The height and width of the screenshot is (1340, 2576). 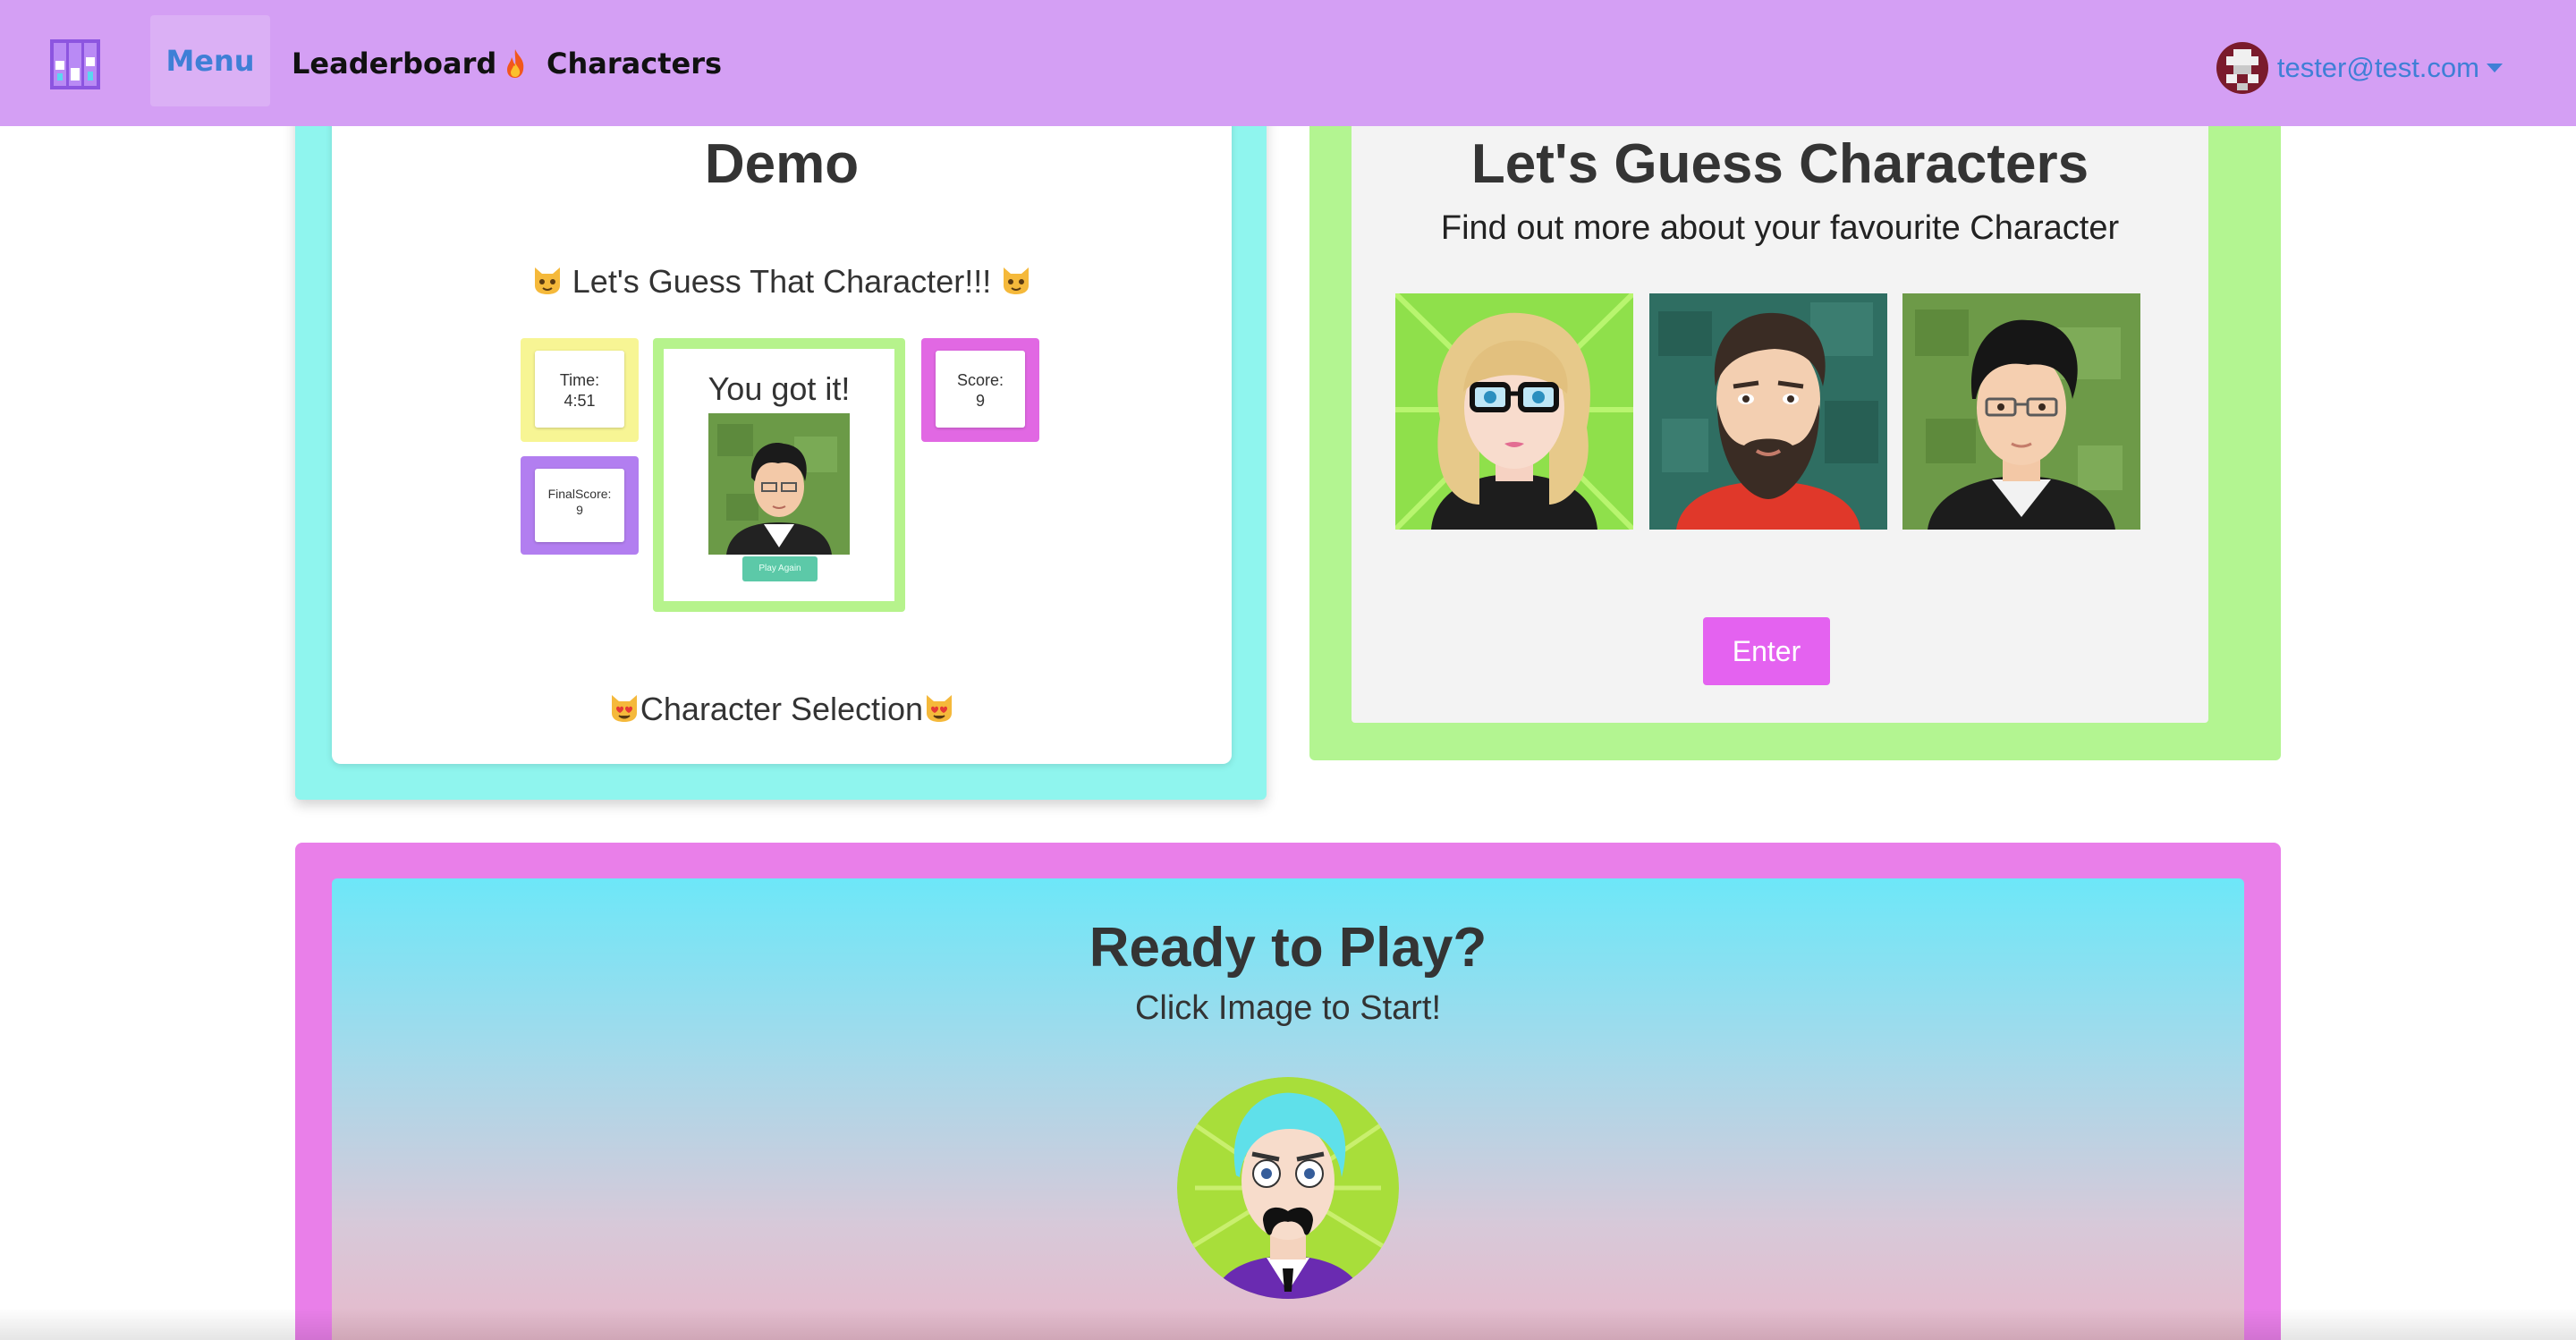 What do you see at coordinates (980, 389) in the screenshot?
I see `score-card: Score: 9` at bounding box center [980, 389].